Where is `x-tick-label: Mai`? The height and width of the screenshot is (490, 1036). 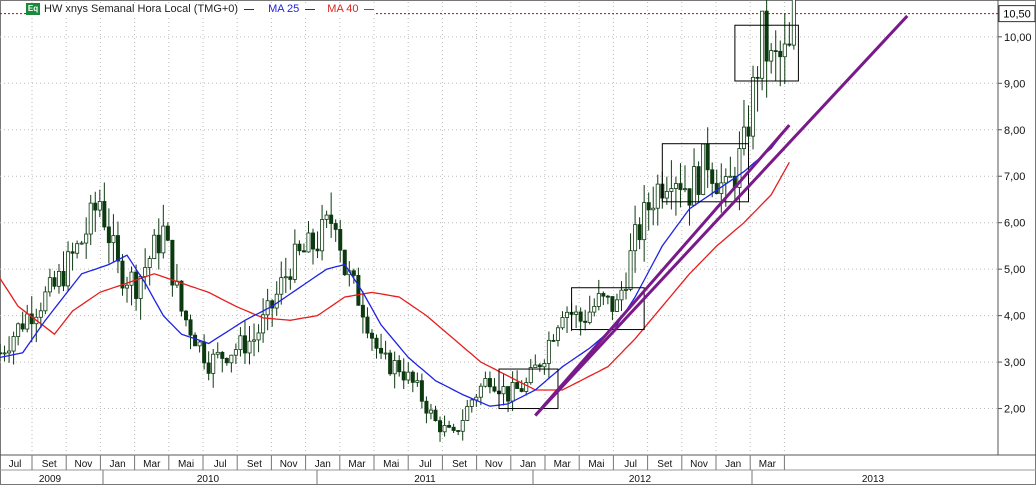 x-tick-label: Mai is located at coordinates (596, 464).